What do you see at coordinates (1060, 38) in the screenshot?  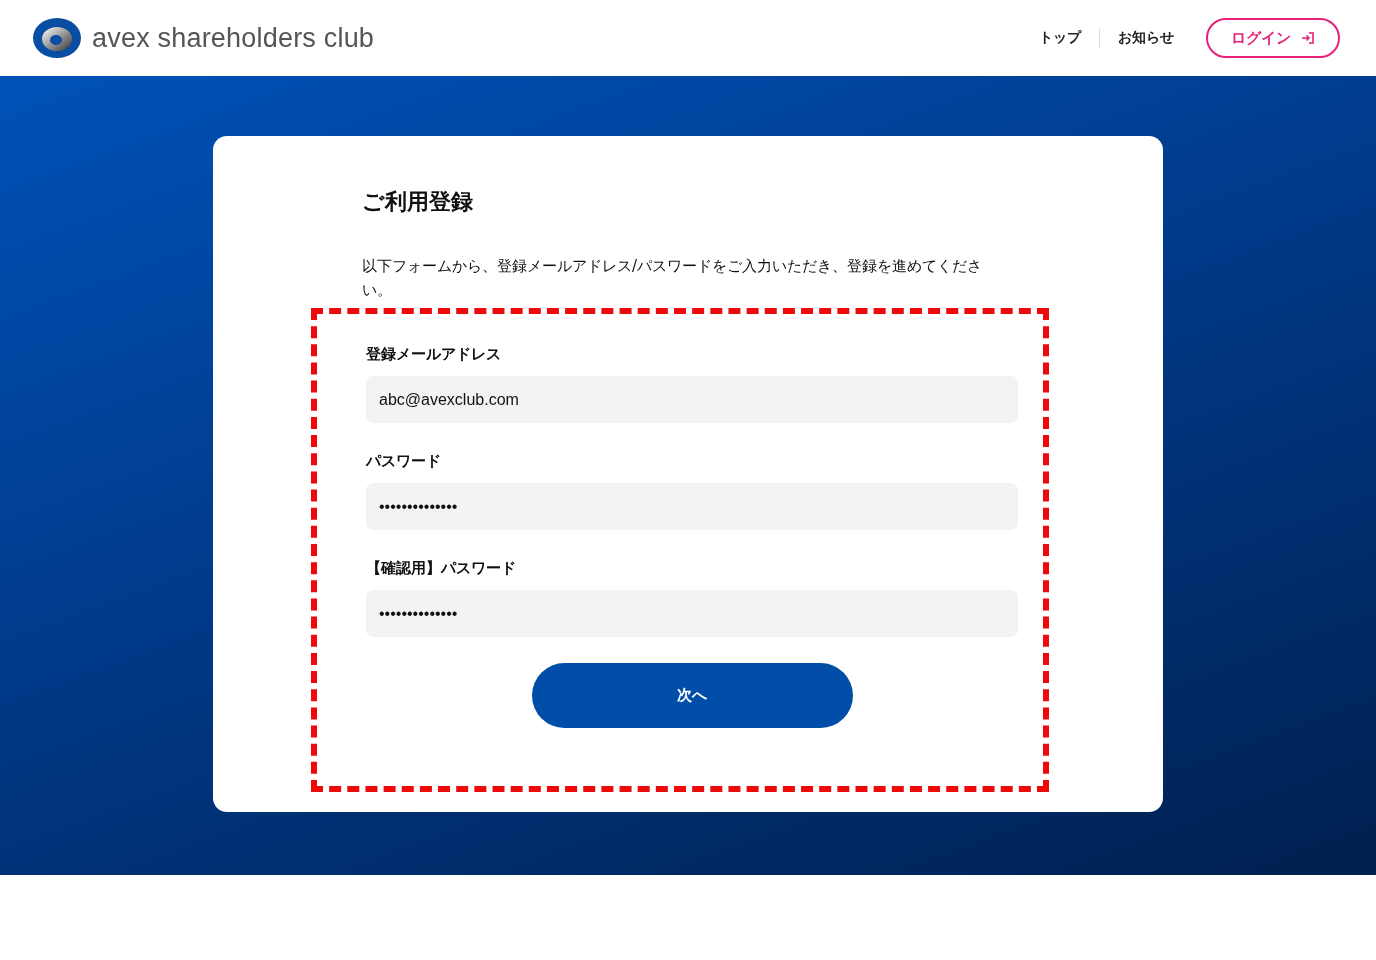 I see `nav-link: トップ` at bounding box center [1060, 38].